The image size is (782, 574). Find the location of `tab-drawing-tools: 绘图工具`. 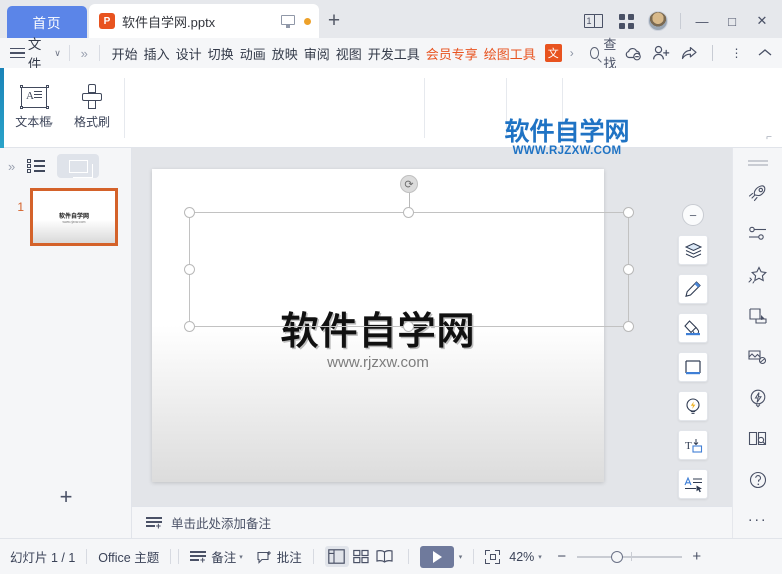

tab-drawing-tools: 绘图工具 is located at coordinates (510, 53).